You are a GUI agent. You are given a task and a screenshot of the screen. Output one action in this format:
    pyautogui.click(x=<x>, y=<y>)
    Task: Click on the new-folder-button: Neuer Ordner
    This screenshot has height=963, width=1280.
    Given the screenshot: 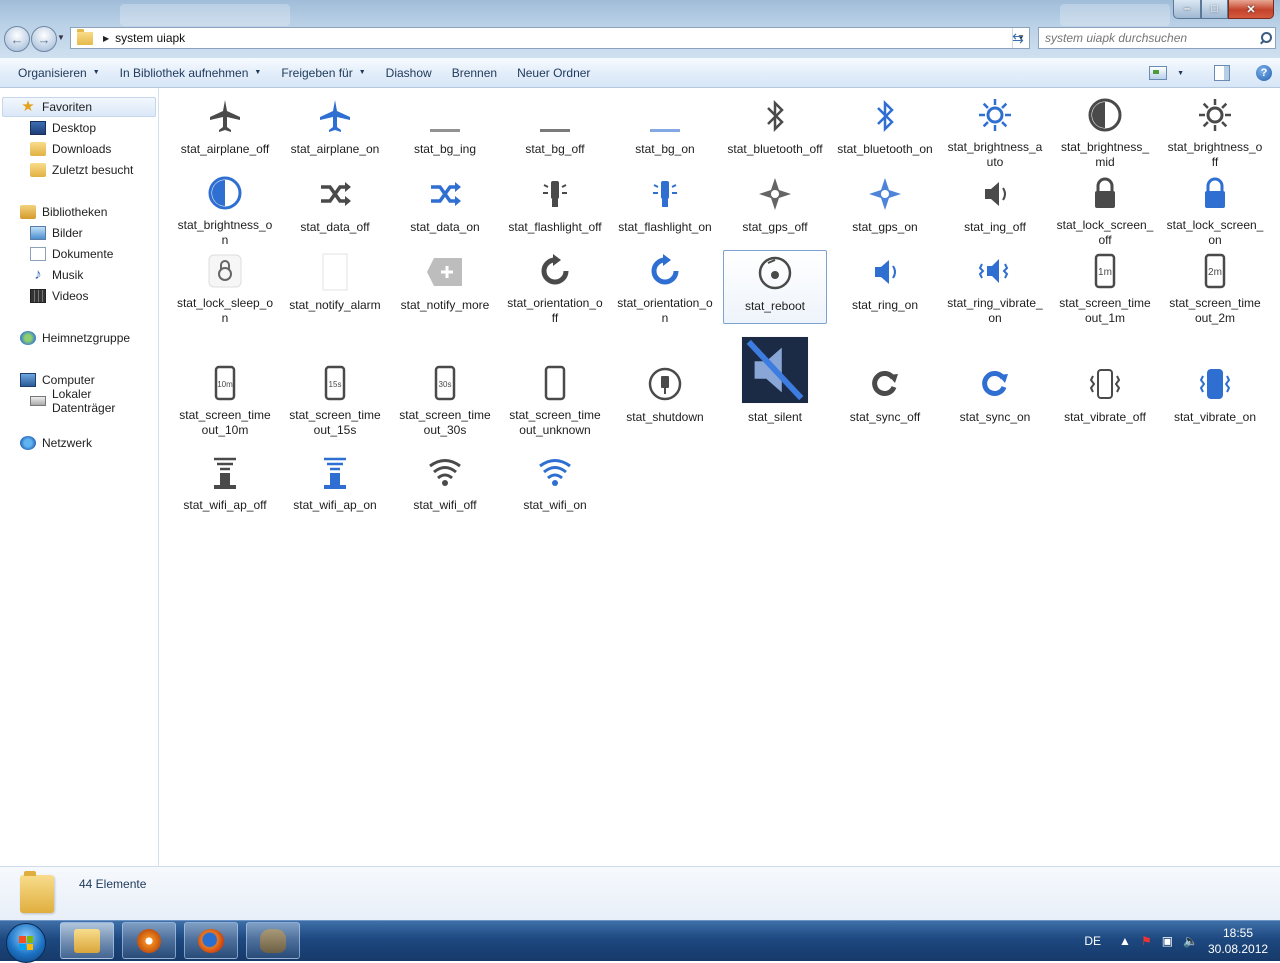 What is the action you would take?
    pyautogui.click(x=553, y=73)
    